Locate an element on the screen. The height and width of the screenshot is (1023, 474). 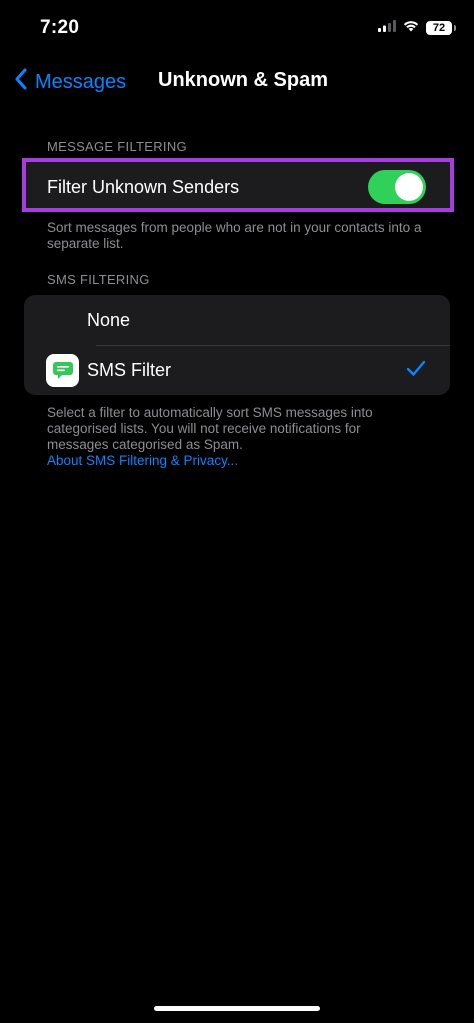
messages-app-icon is located at coordinates (62, 370).